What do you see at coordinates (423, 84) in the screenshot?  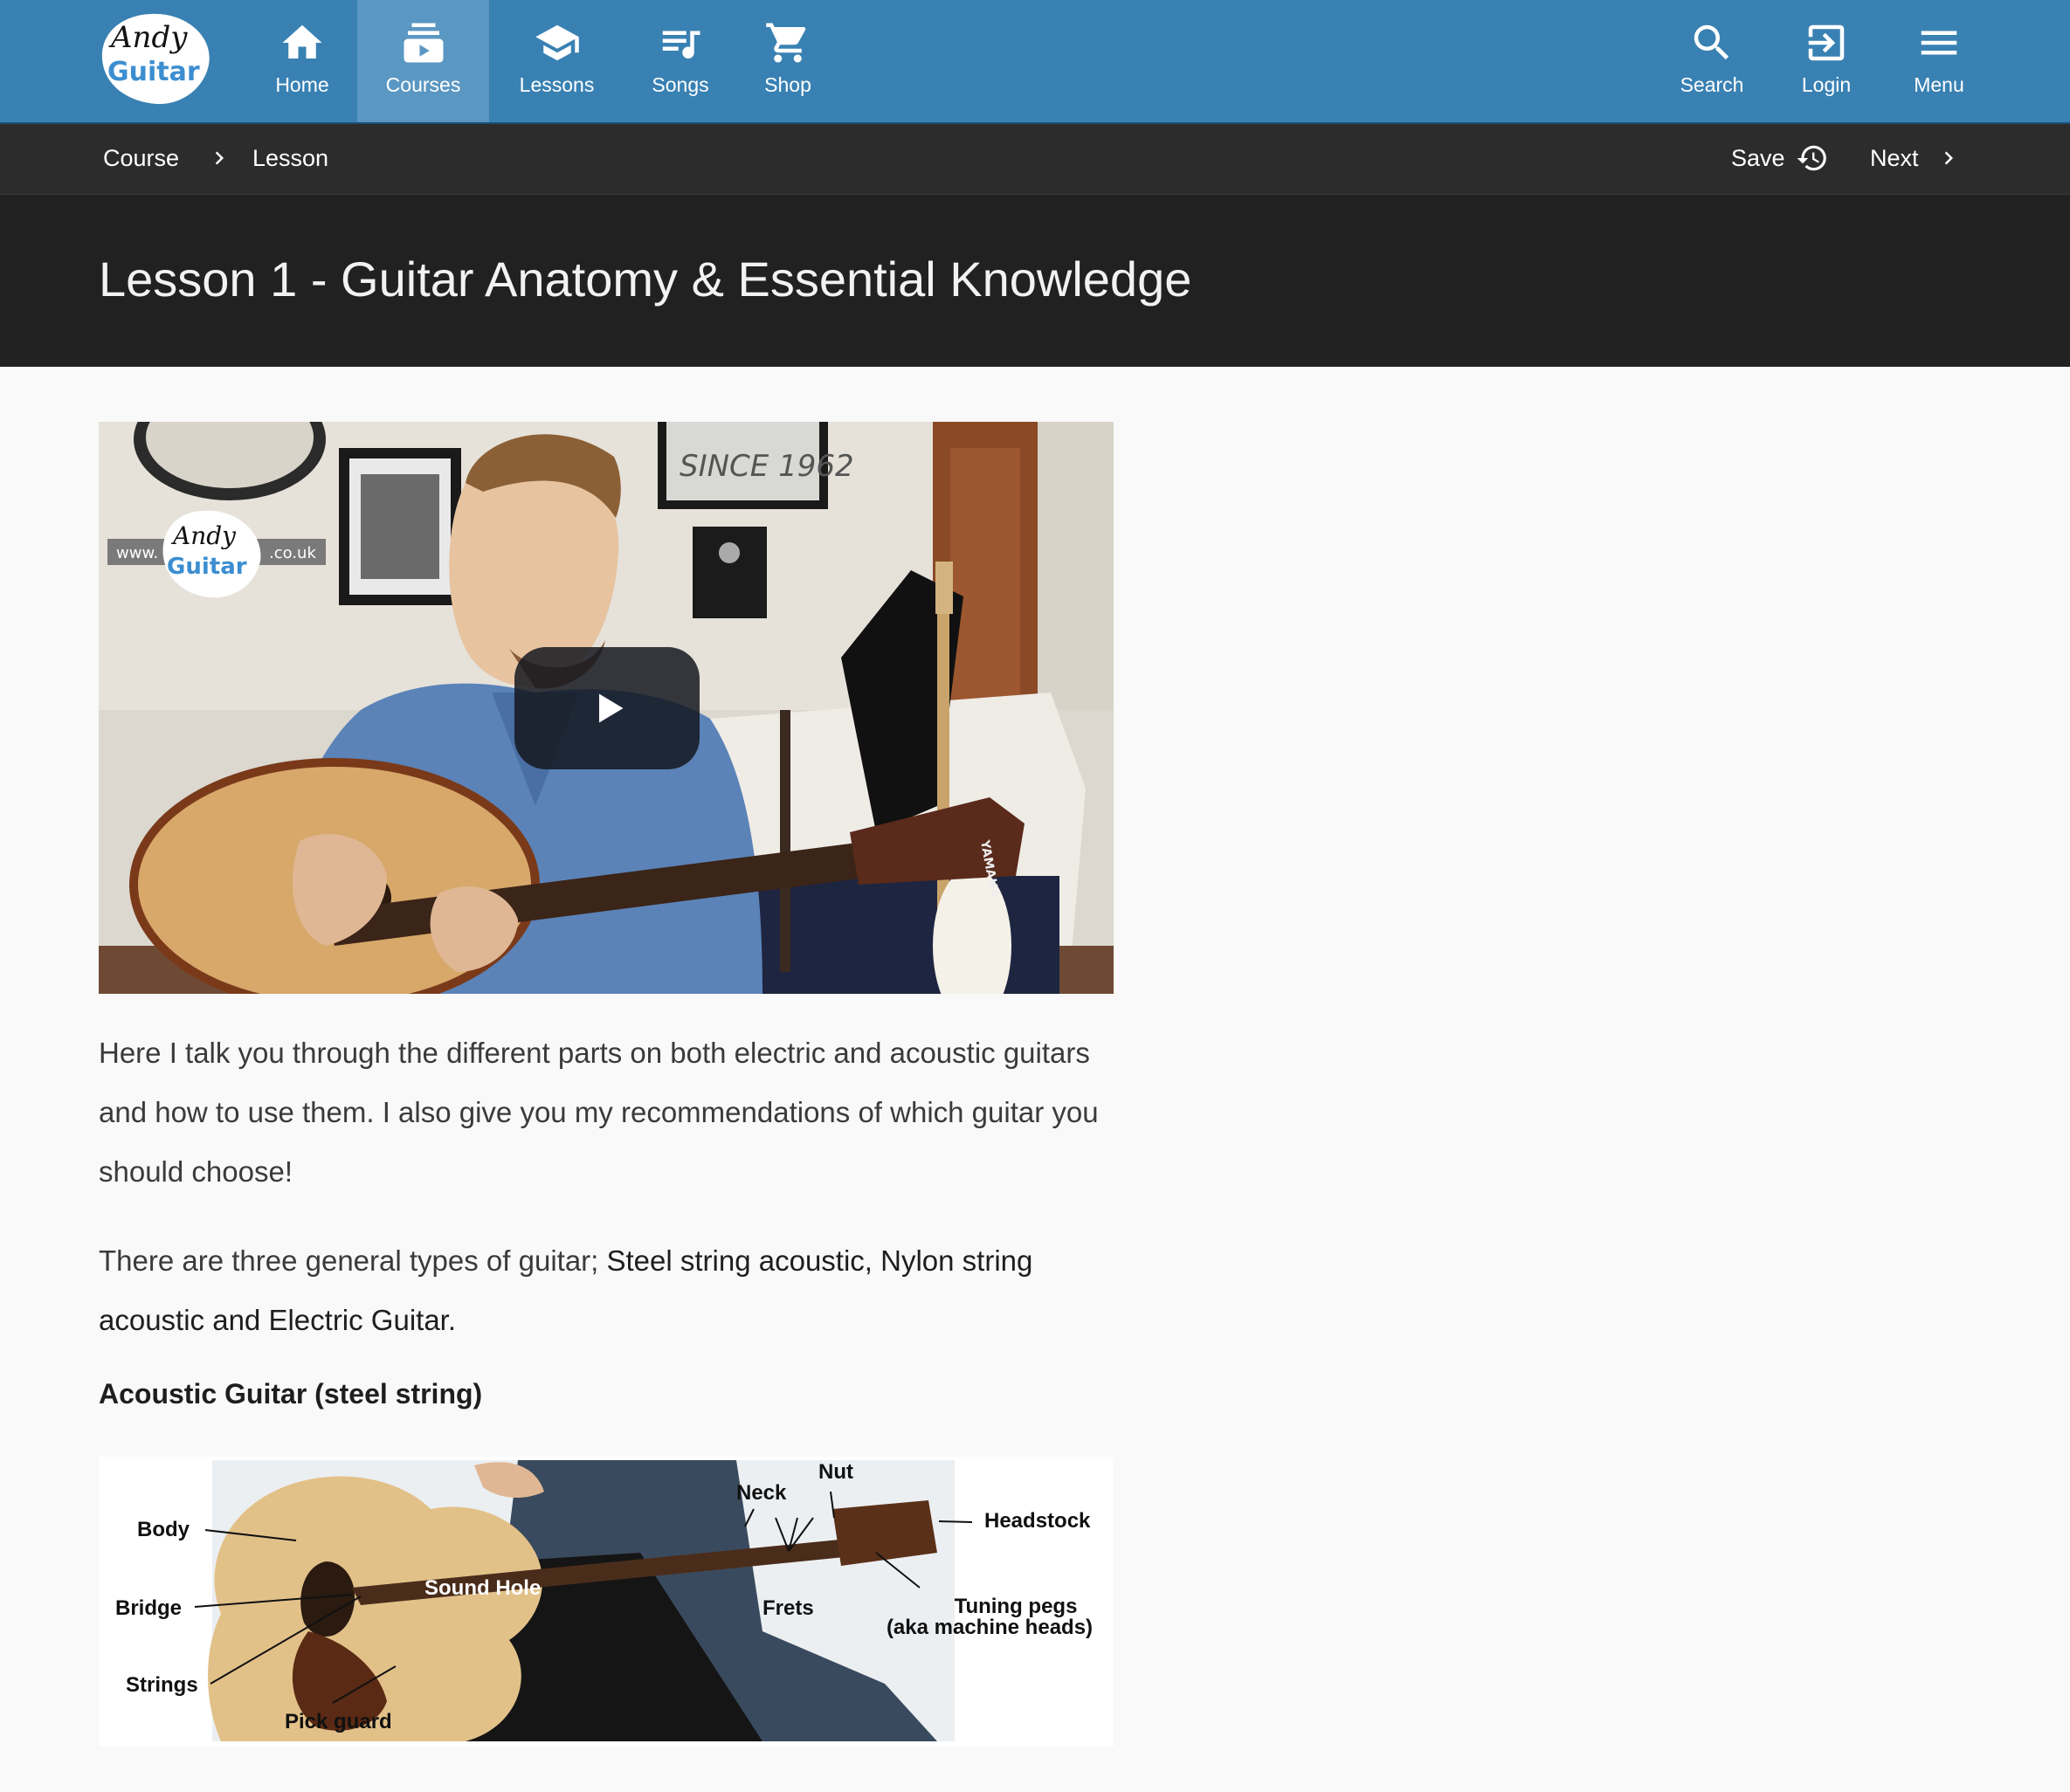 I see `nav-courses-label: Courses` at bounding box center [423, 84].